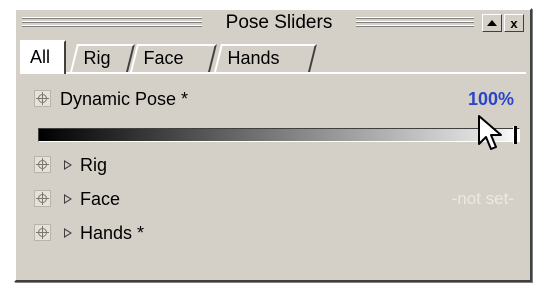 The width and height of the screenshot is (545, 289). I want to click on face-label: Face, so click(100, 199).